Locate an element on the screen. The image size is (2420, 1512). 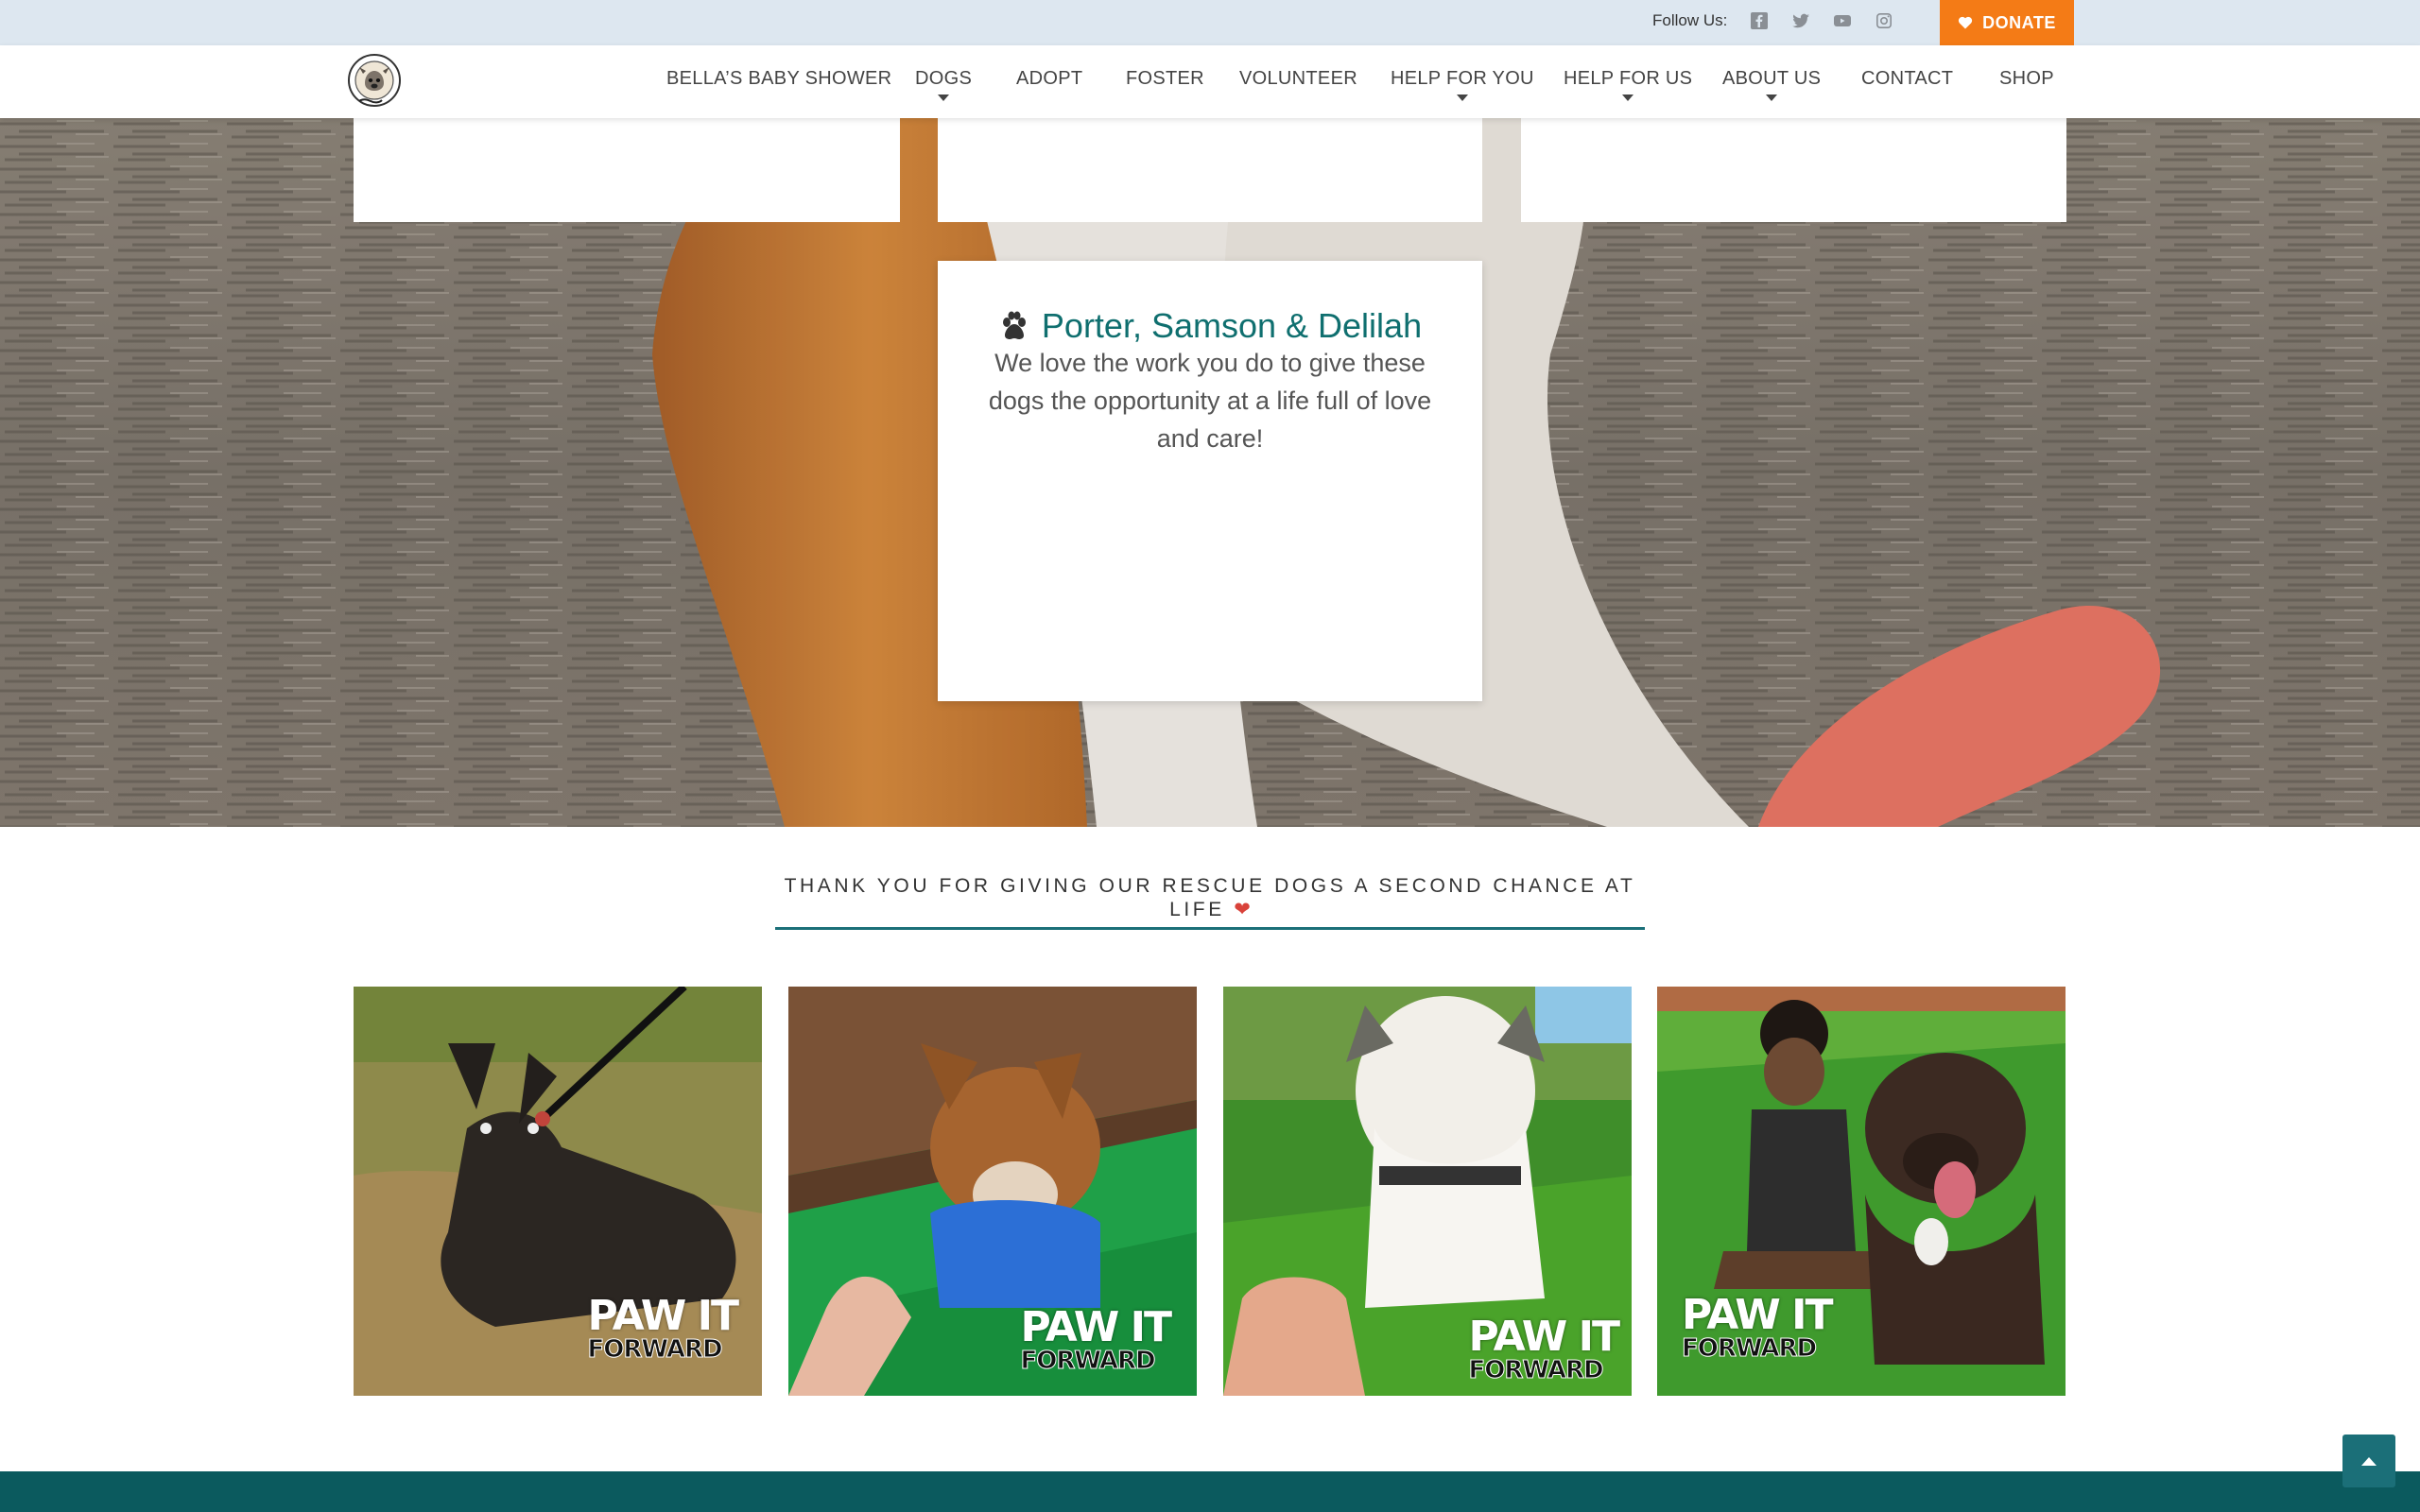
nav-item: CONTACT is located at coordinates (1907, 79).